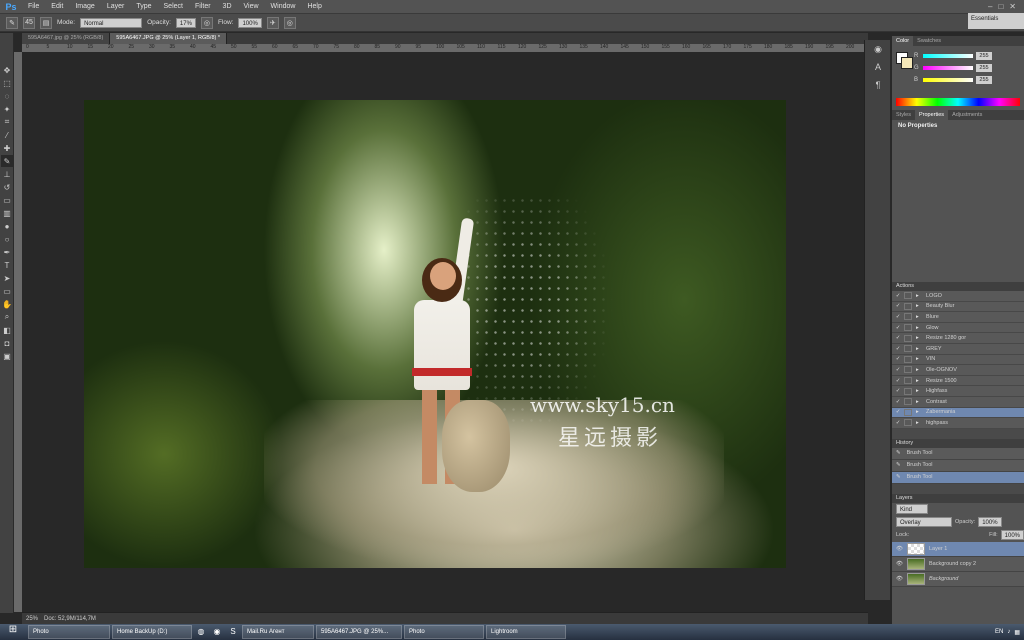 Image resolution: width=1024 pixels, height=640 pixels. Describe the element at coordinates (7, 109) in the screenshot. I see `quick-select-tool-icon: ✦` at that location.